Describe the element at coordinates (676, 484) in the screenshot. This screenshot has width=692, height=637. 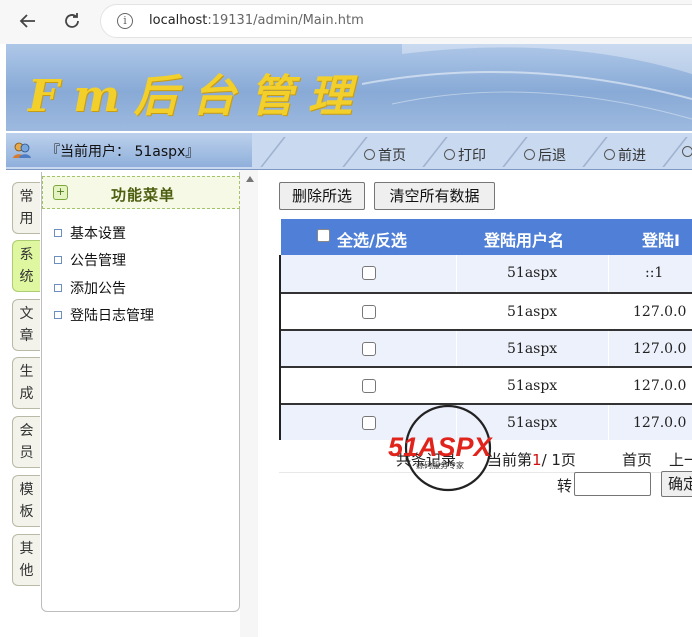
I see `confirm-button: 确定` at that location.